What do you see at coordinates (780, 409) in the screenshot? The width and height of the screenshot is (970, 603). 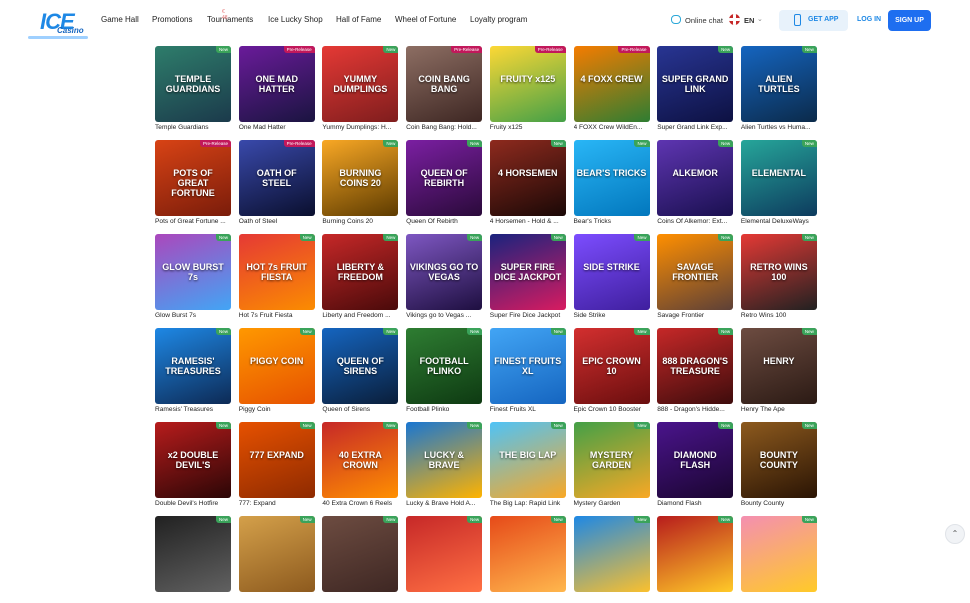 I see `game-title: Henry The Ape` at bounding box center [780, 409].